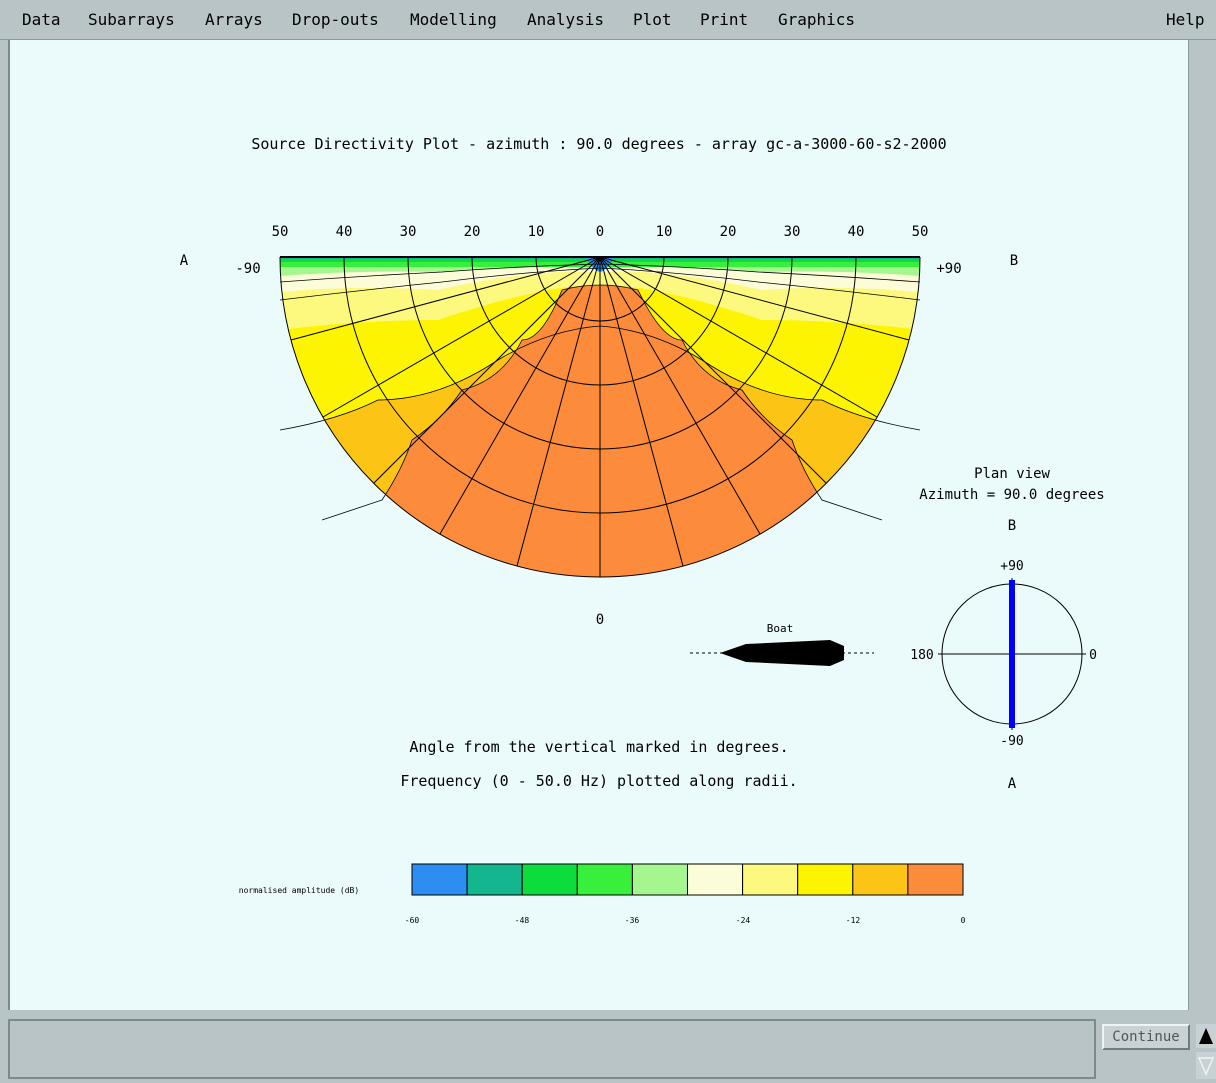  What do you see at coordinates (299, 890) in the screenshot?
I see `colorbar-label: normalised amplitude (dB)` at bounding box center [299, 890].